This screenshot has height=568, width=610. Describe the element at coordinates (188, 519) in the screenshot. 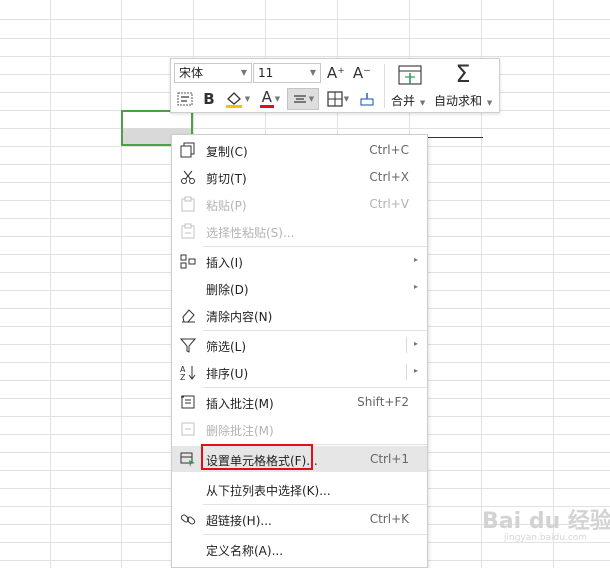

I see `link-icon` at that location.